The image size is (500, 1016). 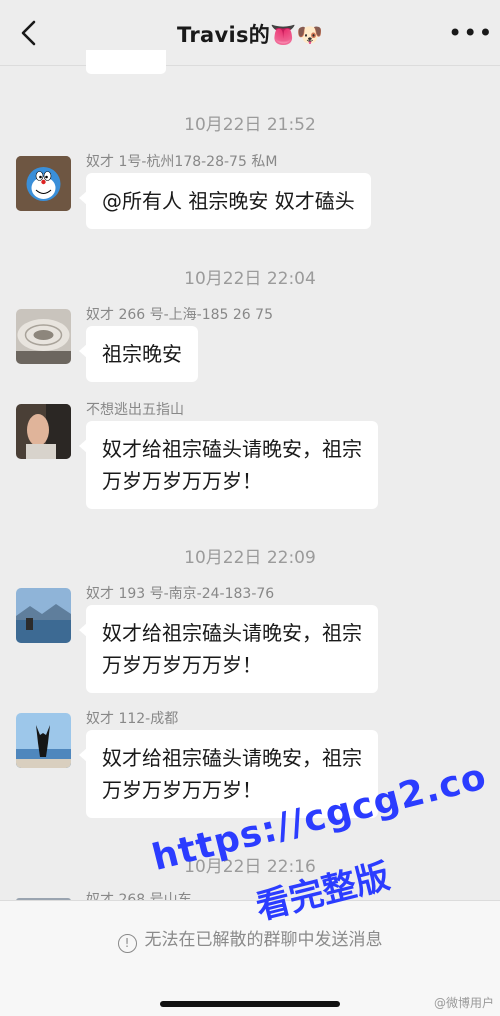 What do you see at coordinates (180, 594) in the screenshot?
I see `sender-name: 奴才 193 号-南京-24-183-76` at bounding box center [180, 594].